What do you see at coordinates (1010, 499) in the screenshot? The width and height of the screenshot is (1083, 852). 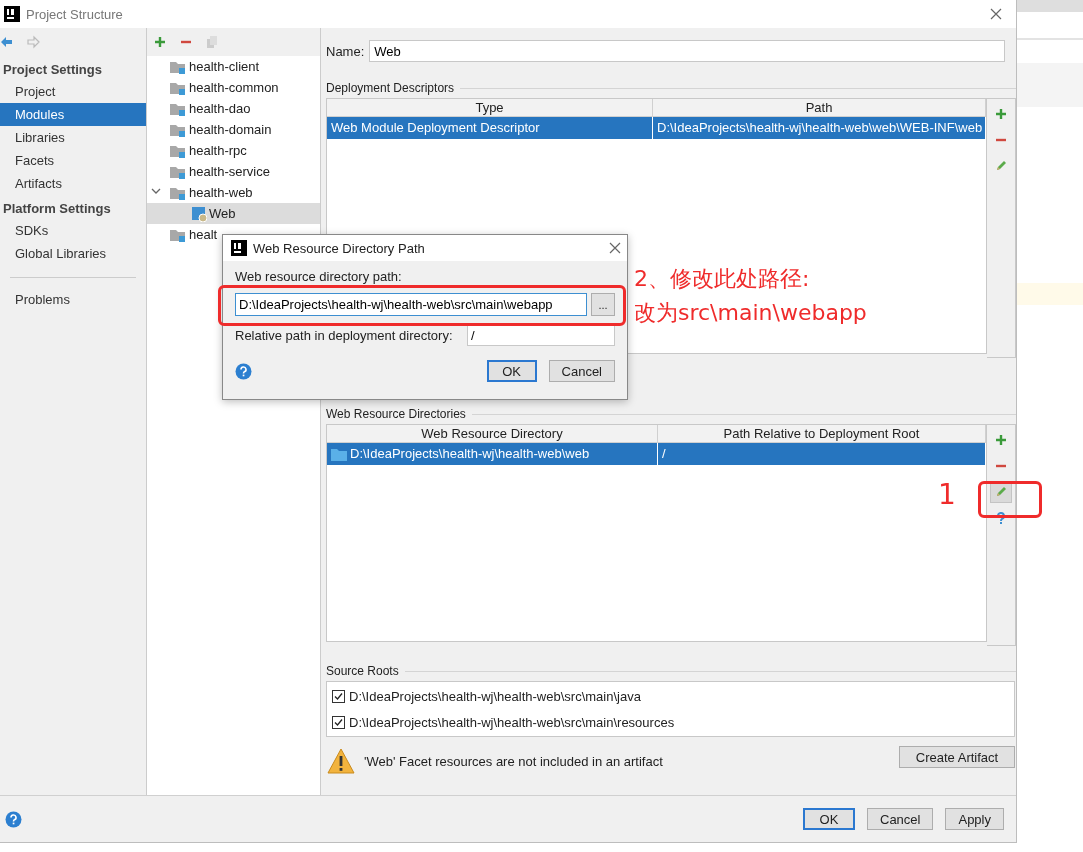 I see `highlight-frame` at bounding box center [1010, 499].